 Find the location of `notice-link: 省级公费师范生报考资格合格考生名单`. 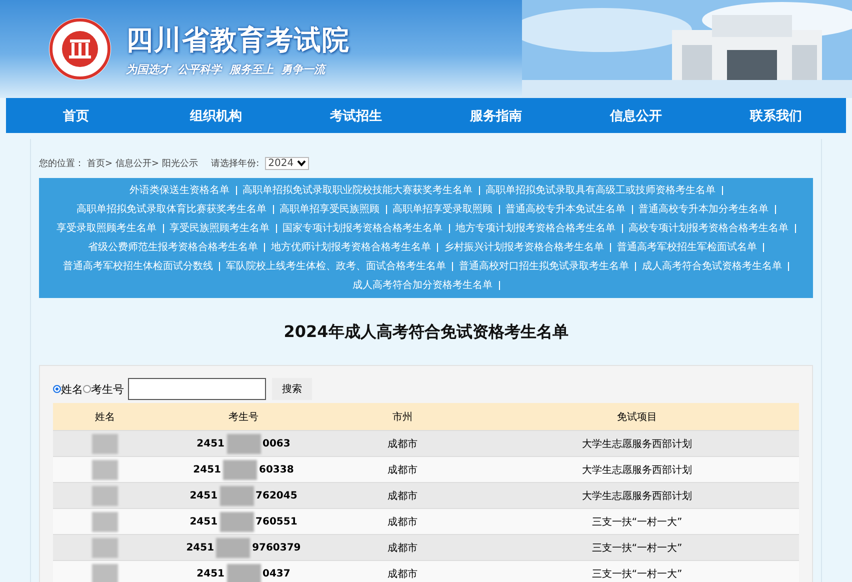

notice-link: 省级公费师范生报考资格合格考生名单 is located at coordinates (173, 247).